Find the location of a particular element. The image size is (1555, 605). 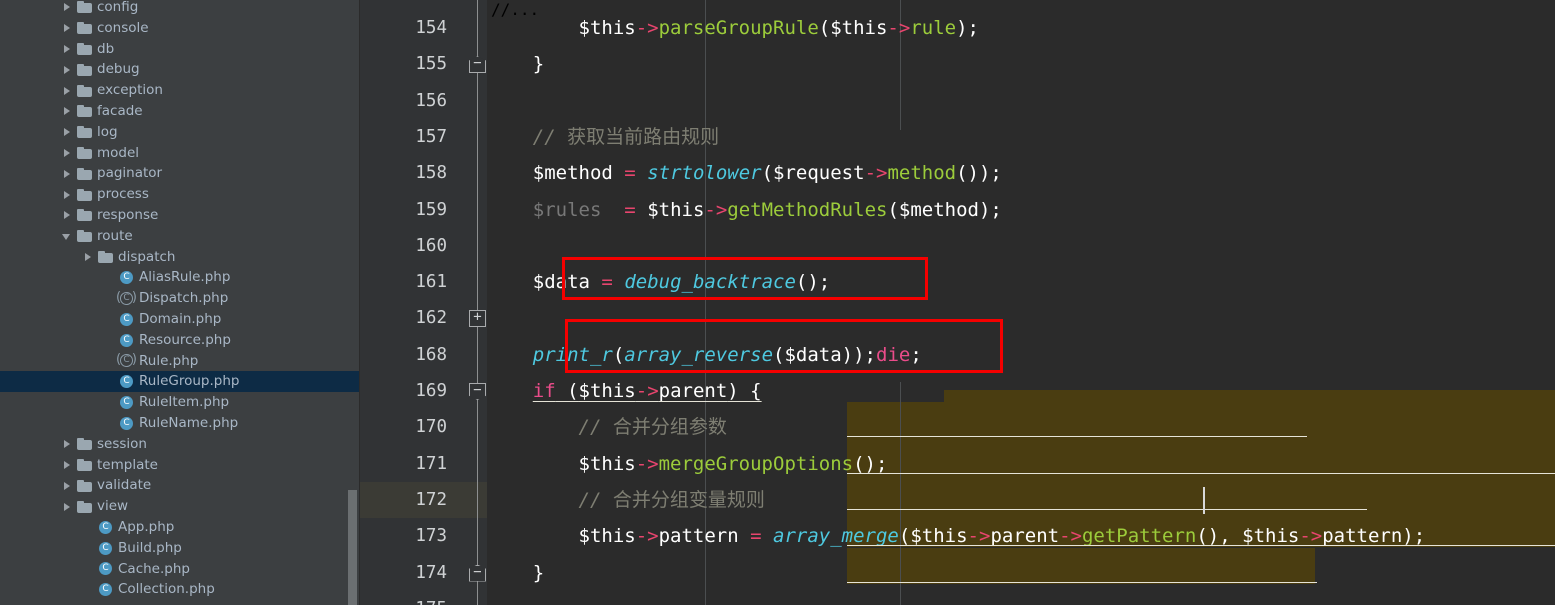

code-line-161: $data = debug_backtrace(); is located at coordinates (1021, 282).